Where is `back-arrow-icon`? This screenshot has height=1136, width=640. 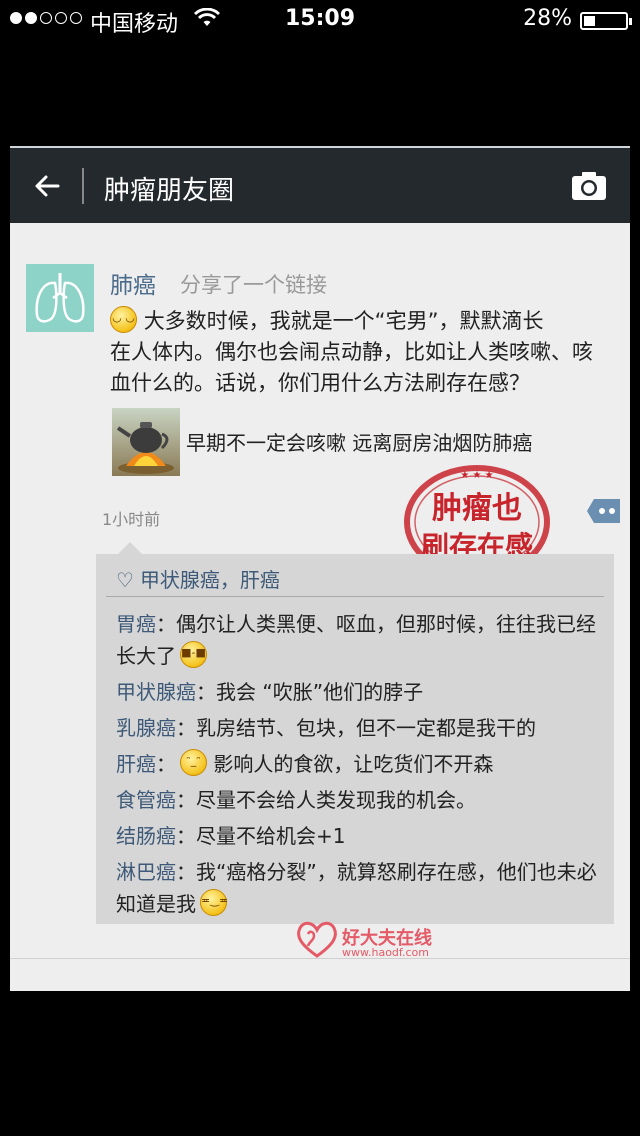
back-arrow-icon is located at coordinates (48, 186).